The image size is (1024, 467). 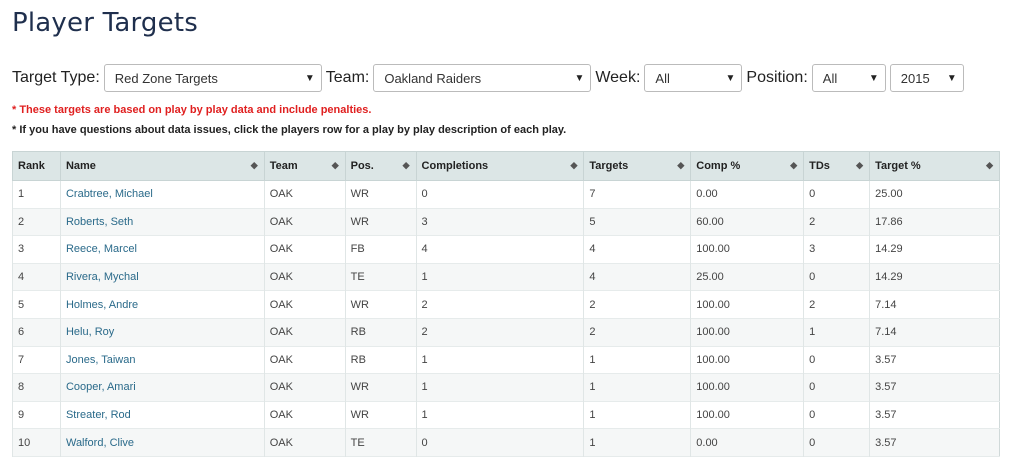 What do you see at coordinates (693, 78) in the screenshot?
I see `week-select: All ▼` at bounding box center [693, 78].